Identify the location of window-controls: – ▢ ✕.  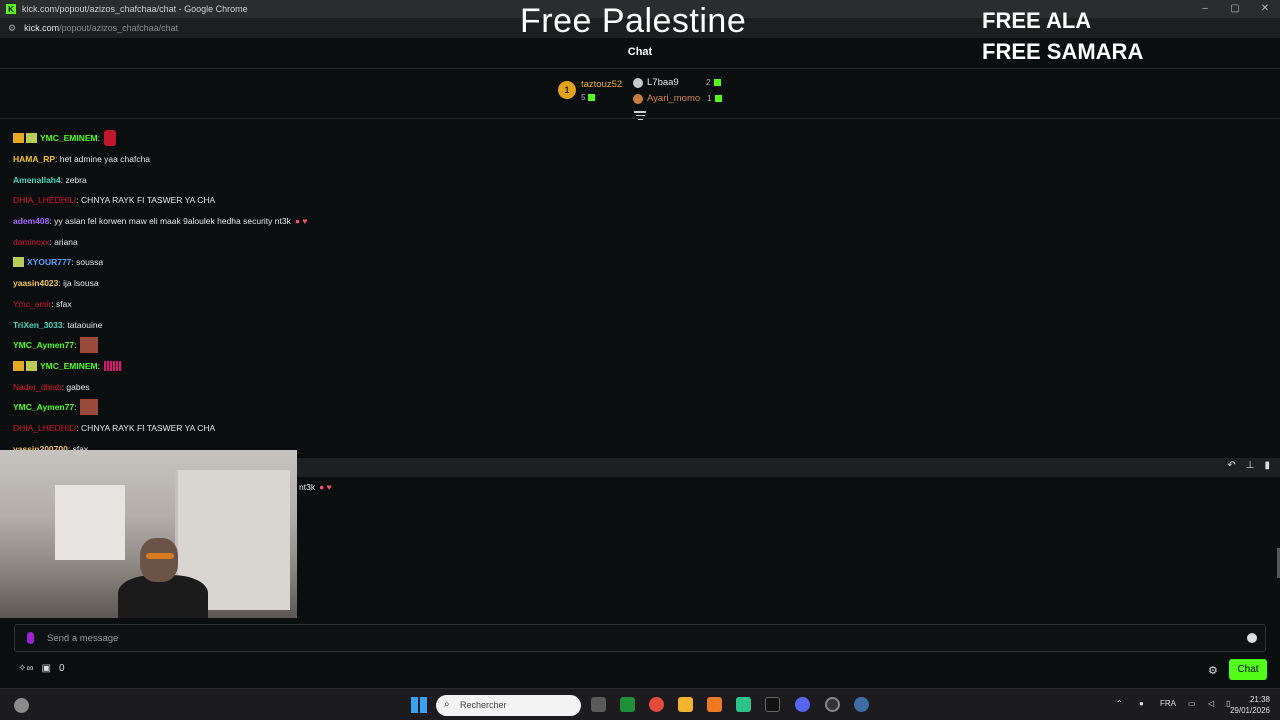
(1235, 9).